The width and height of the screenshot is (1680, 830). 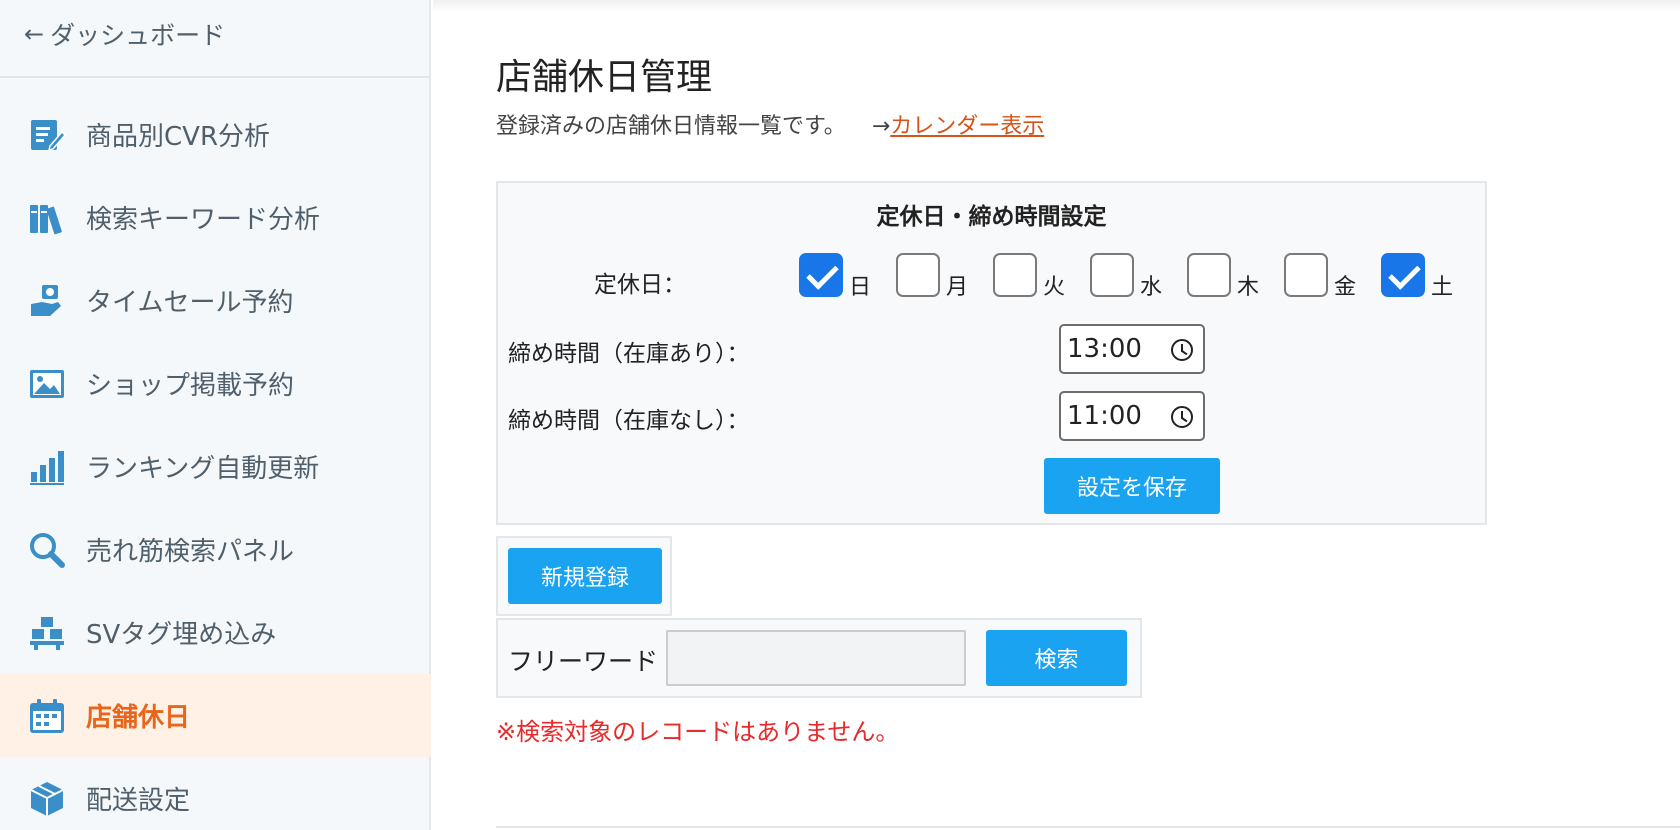 I want to click on cutoff-nostock-time-input: 11:00, so click(x=1132, y=416).